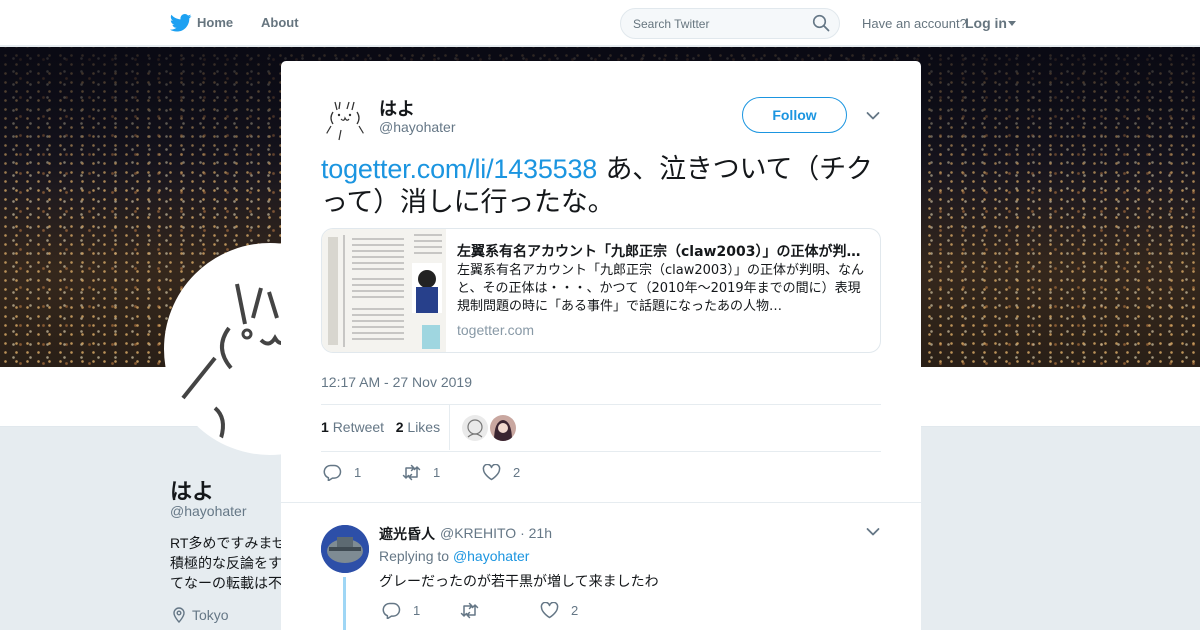 The width and height of the screenshot is (1200, 630). What do you see at coordinates (358, 427) in the screenshot?
I see `retweet-label: Retweet` at bounding box center [358, 427].